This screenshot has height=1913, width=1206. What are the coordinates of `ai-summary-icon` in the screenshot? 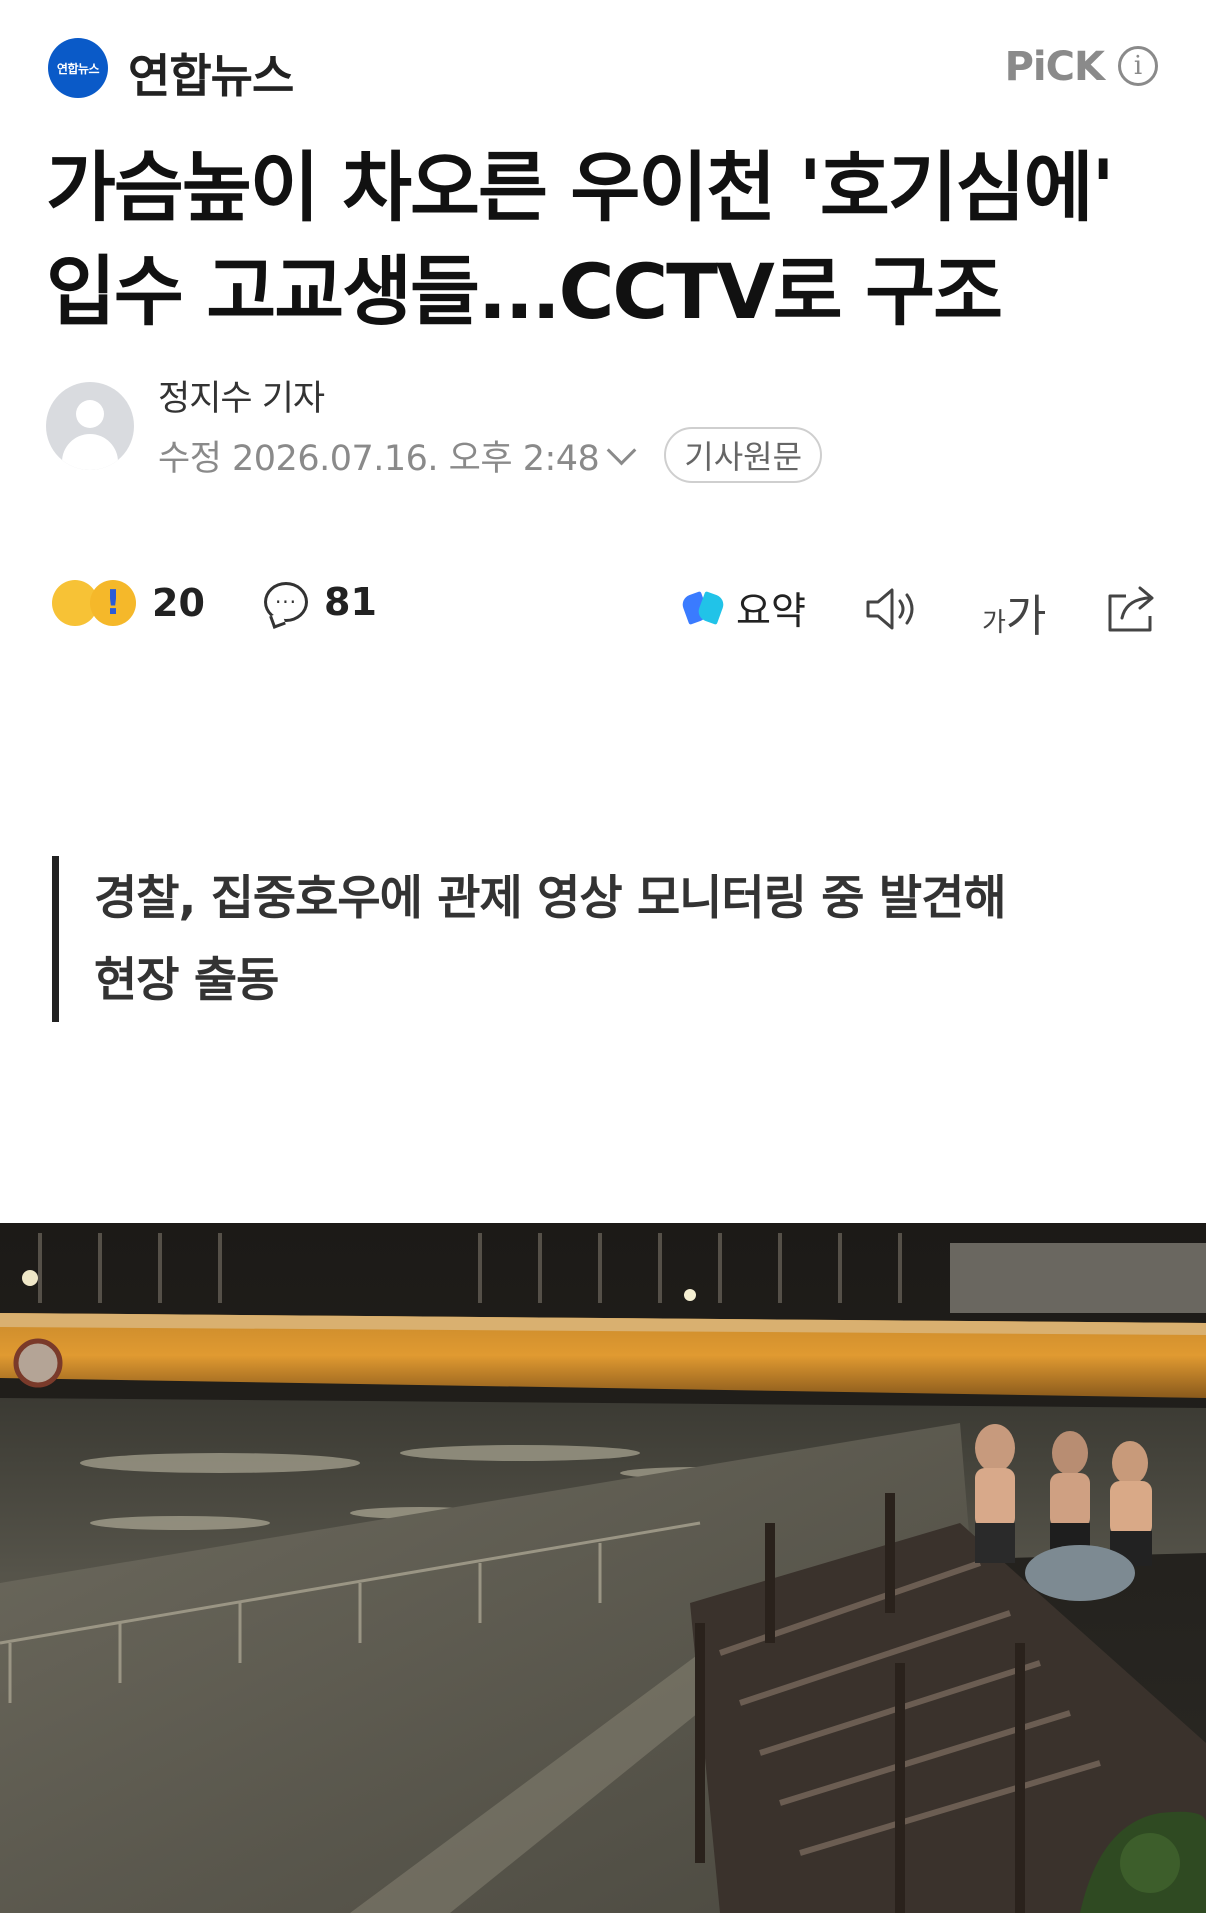 It's located at (703, 608).